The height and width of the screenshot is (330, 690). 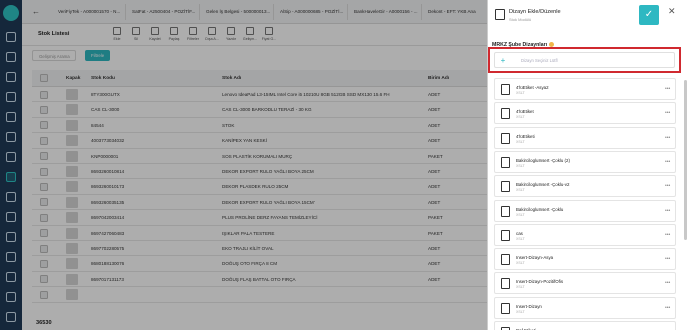 I want to click on add-design-placeholder: Dizayn Seçiniz Lütfl, so click(x=539, y=60).